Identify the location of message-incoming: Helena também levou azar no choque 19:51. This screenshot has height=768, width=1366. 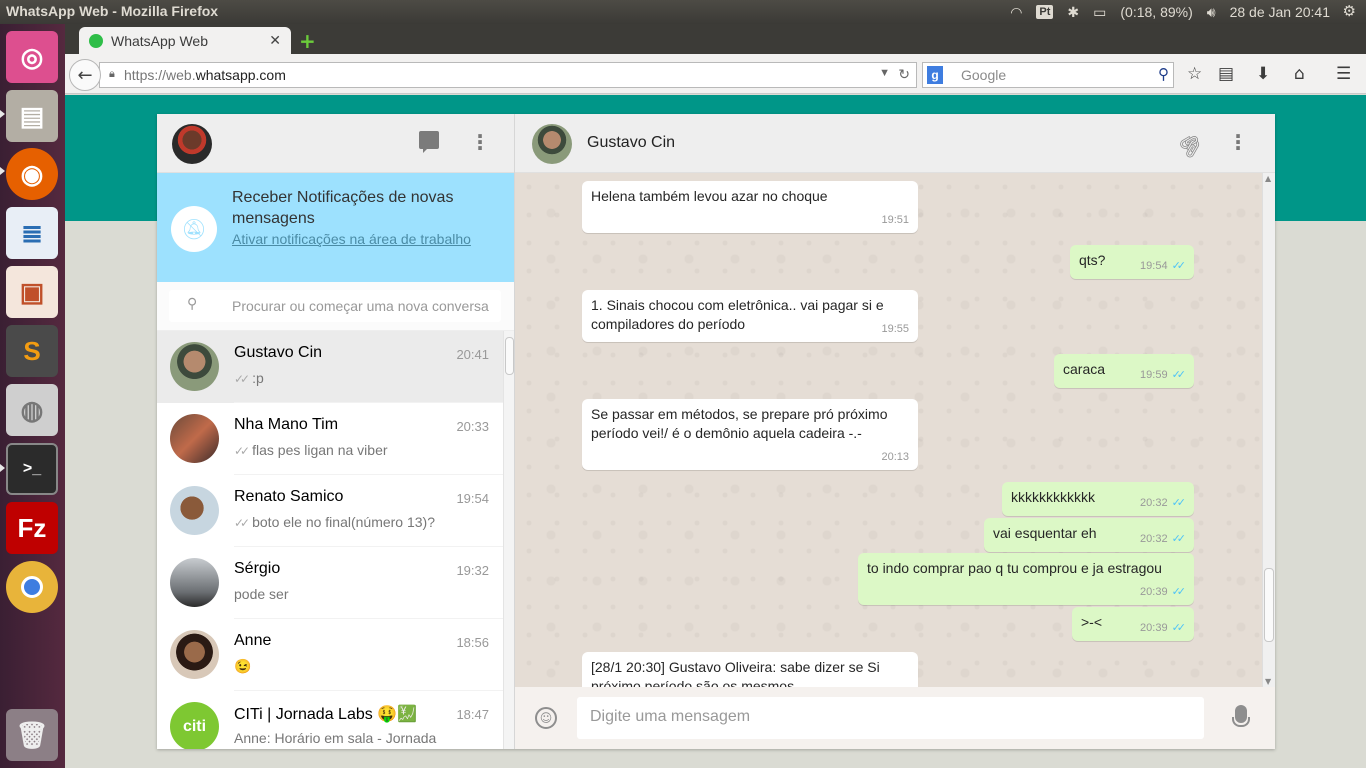
(750, 207).